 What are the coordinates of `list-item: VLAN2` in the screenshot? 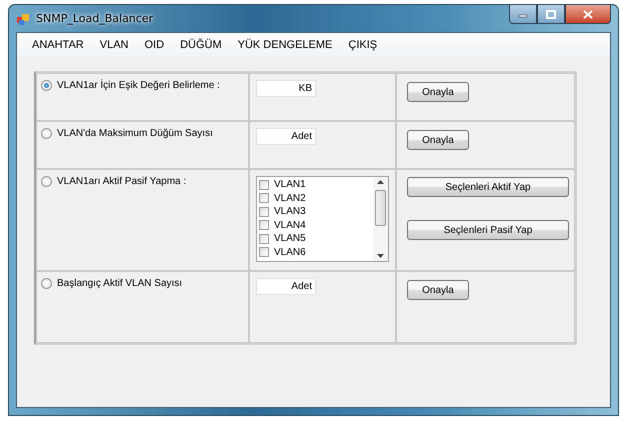 It's located at (290, 198).